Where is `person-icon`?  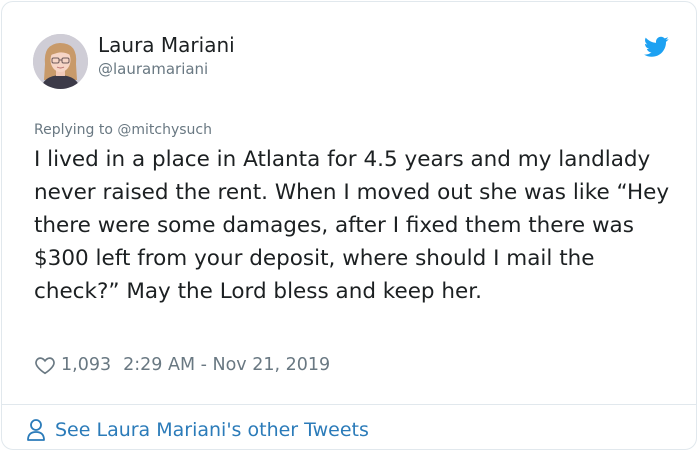
person-icon is located at coordinates (36, 430).